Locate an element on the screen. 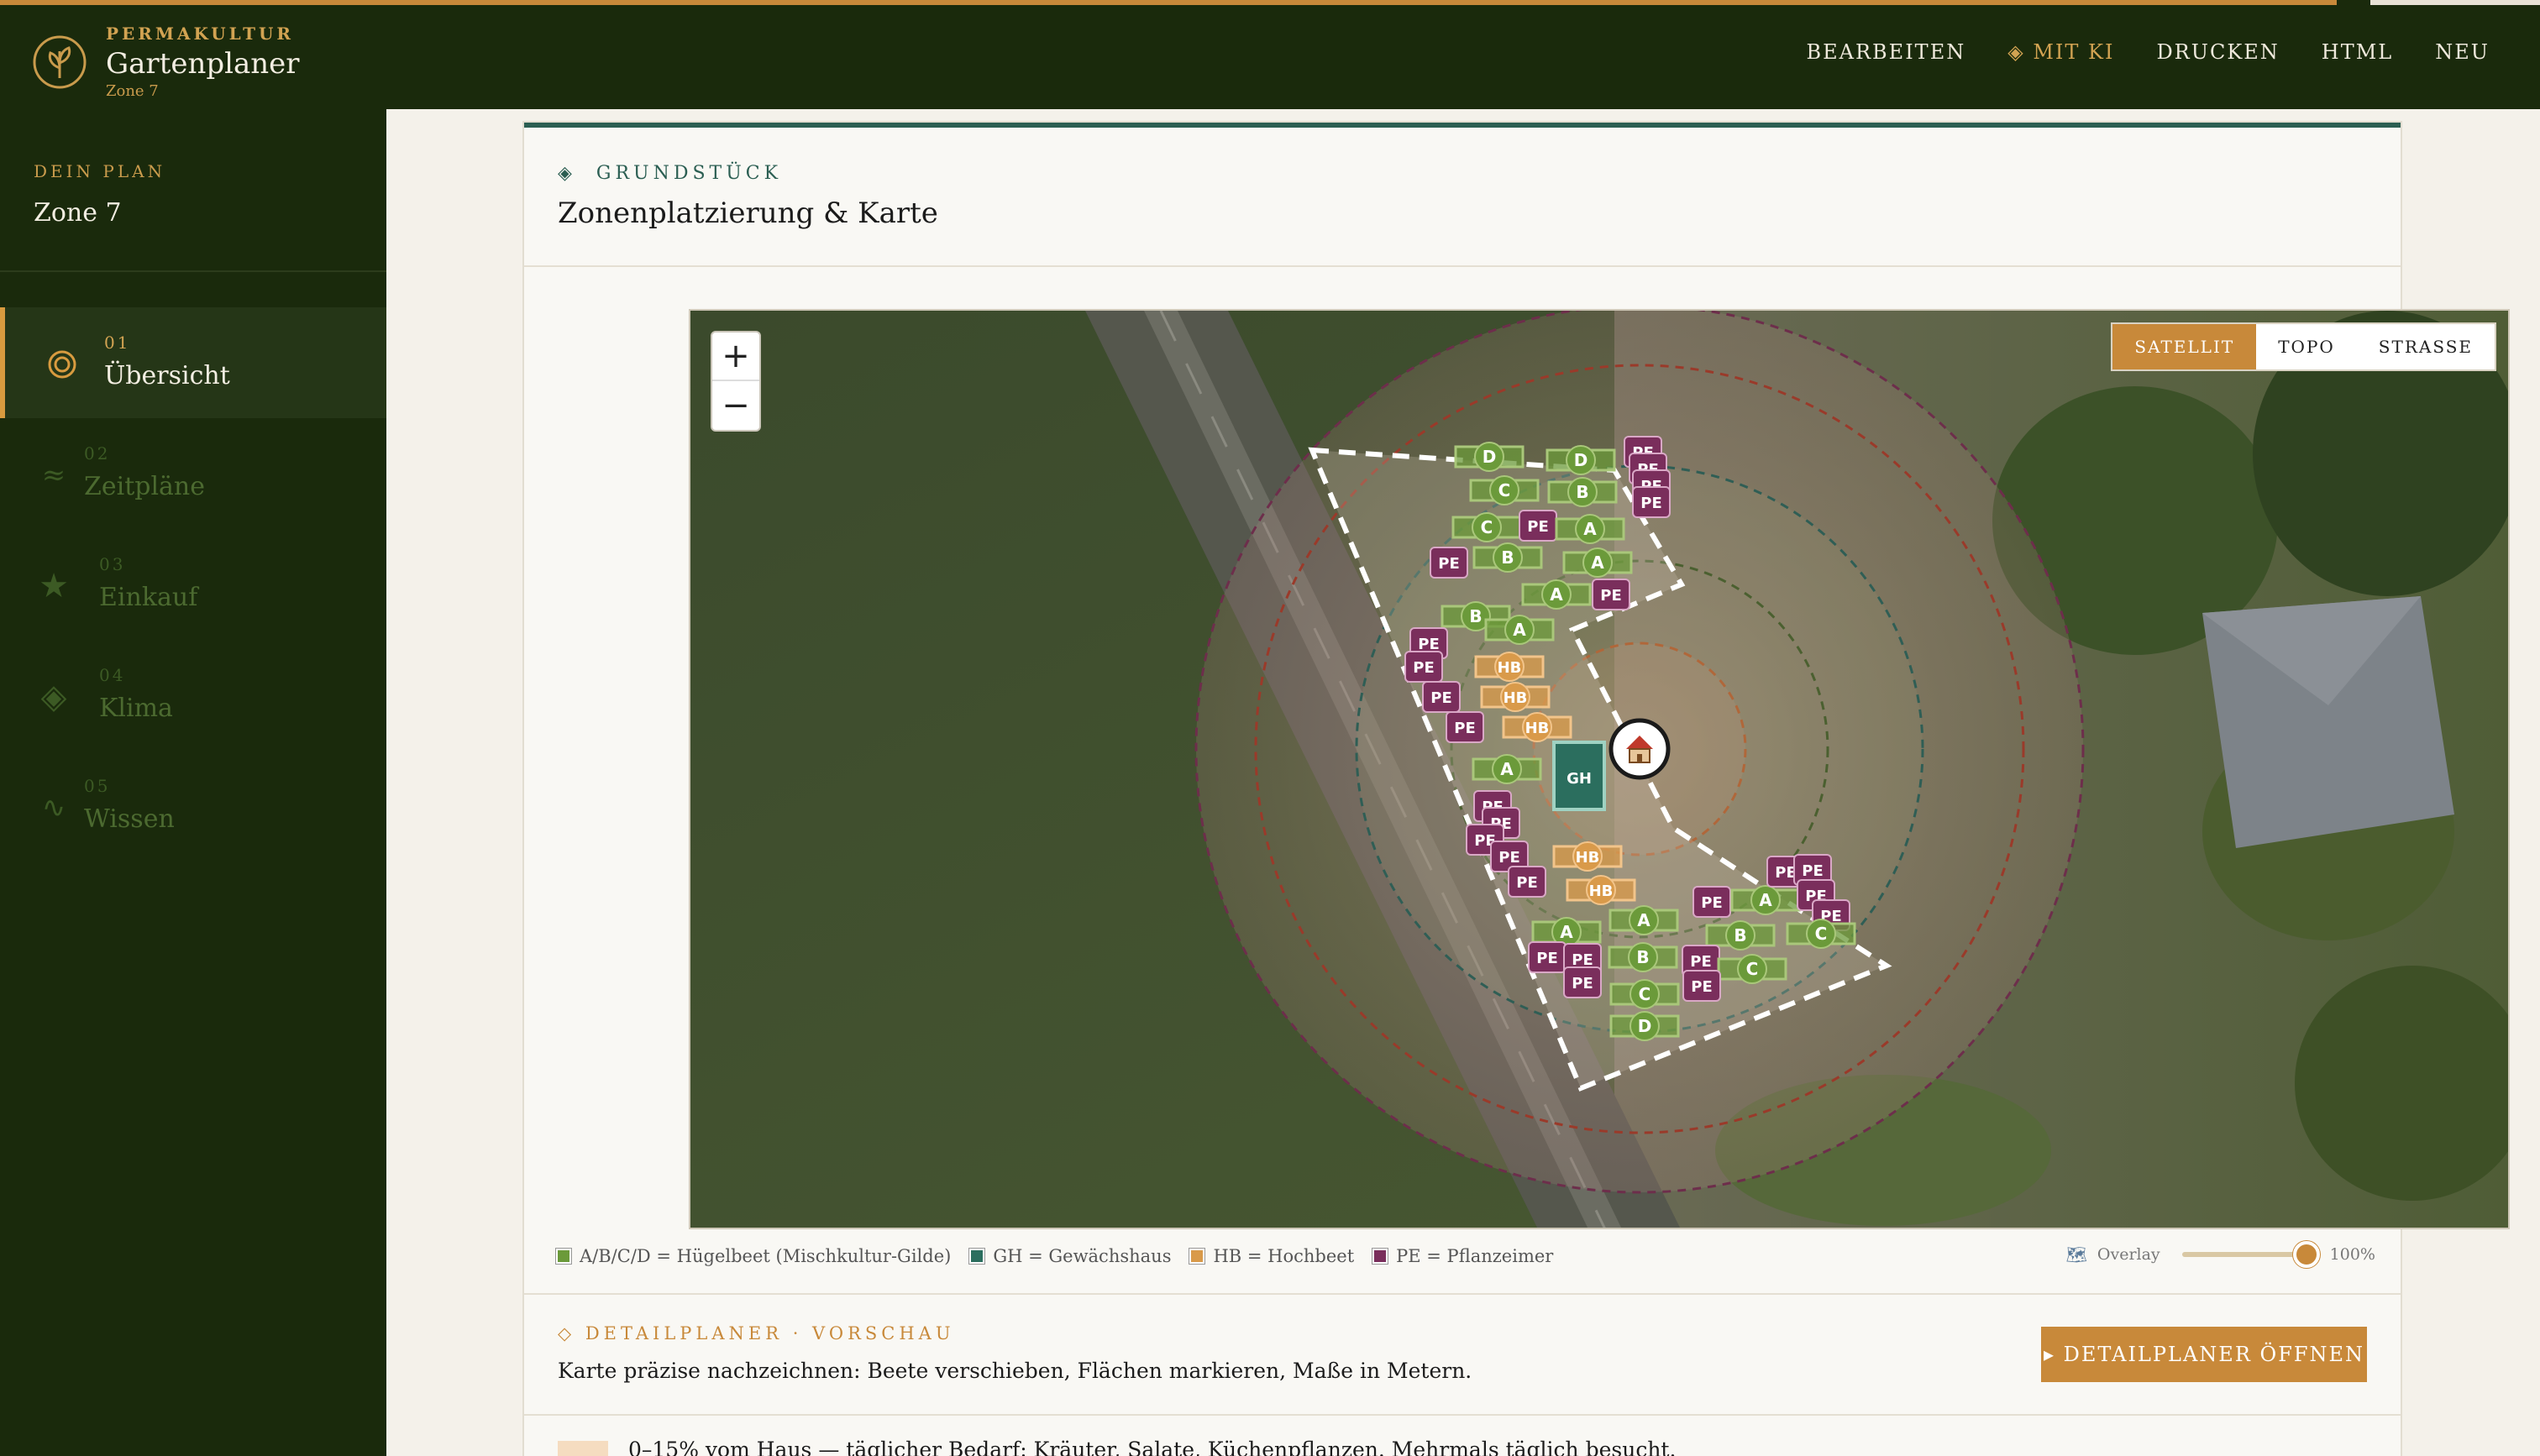 The width and height of the screenshot is (2540, 1456). card-accent is located at coordinates (1462, 125).